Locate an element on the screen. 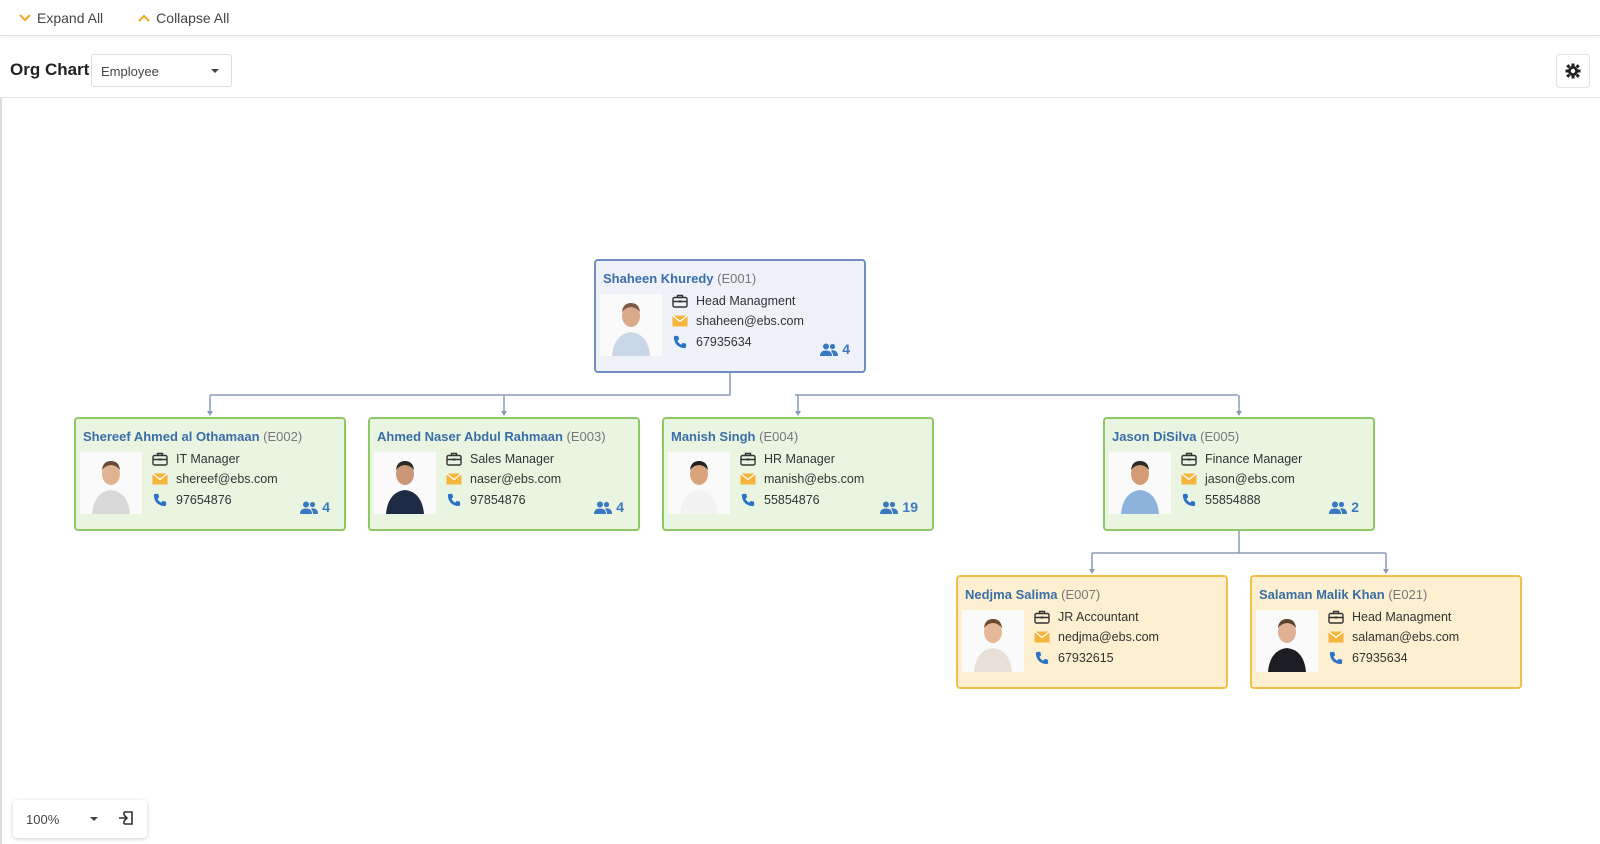 The height and width of the screenshot is (844, 1600). employee-email-row: naser@ebs.com is located at coordinates (503, 479).